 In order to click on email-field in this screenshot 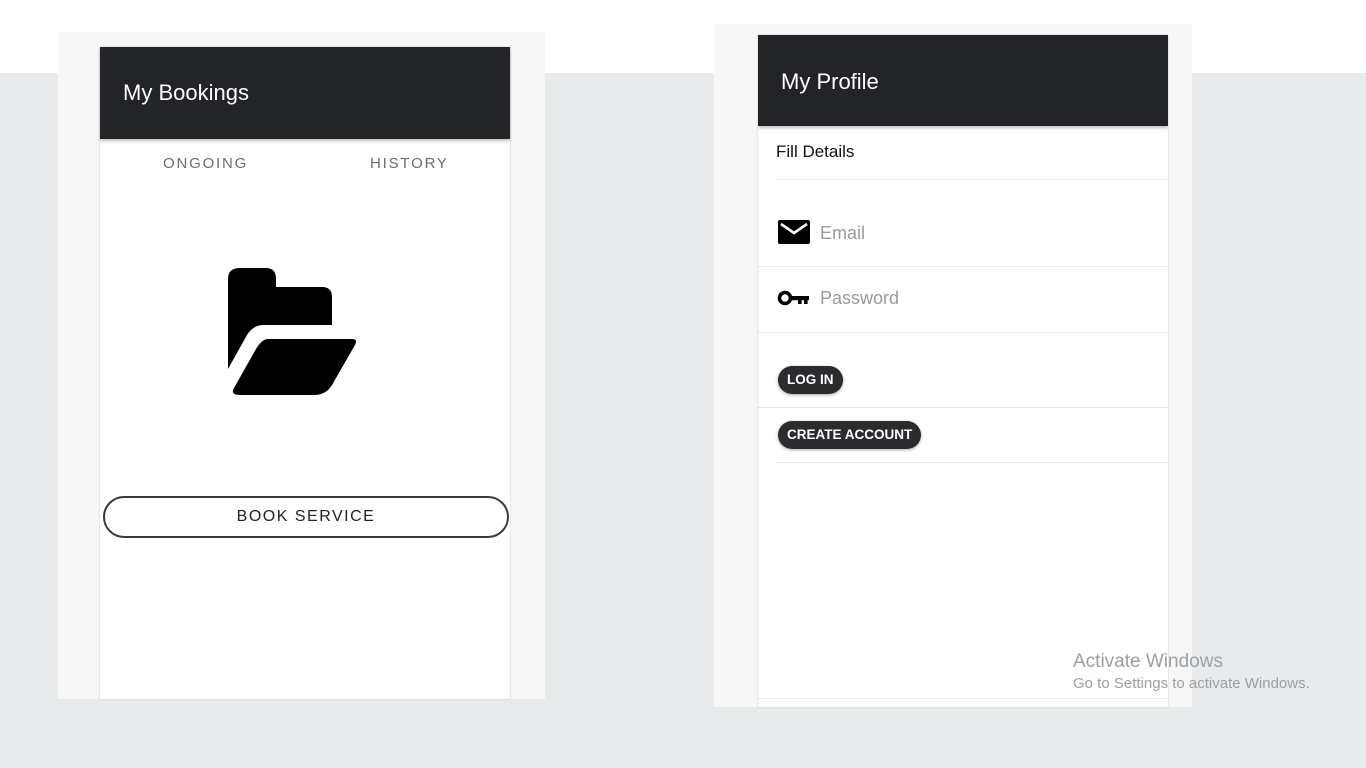, I will do `click(980, 233)`.